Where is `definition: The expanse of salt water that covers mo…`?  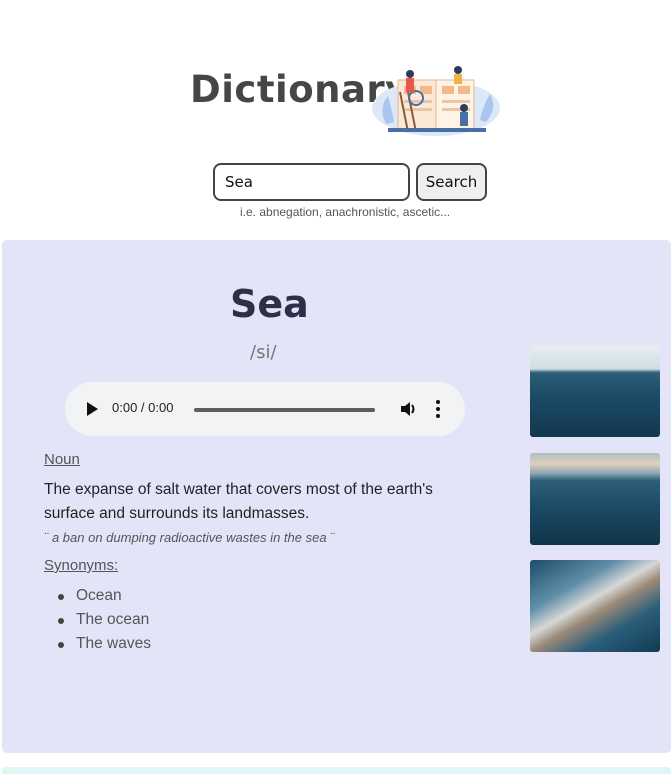
definition: The expanse of salt water that covers mo… is located at coordinates (238, 501).